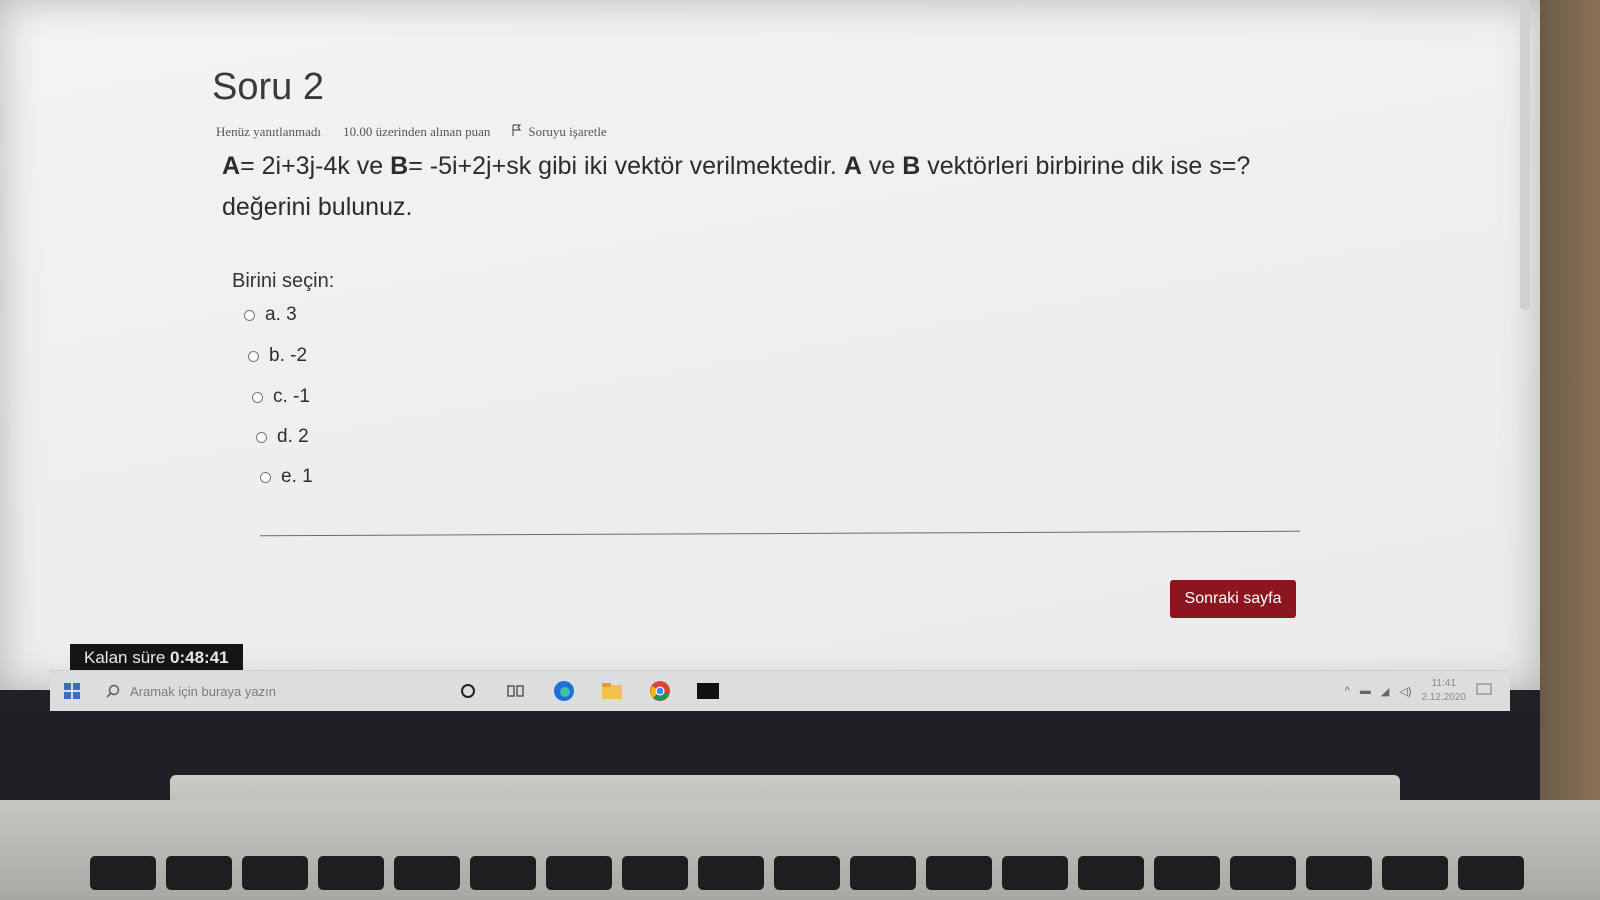 The height and width of the screenshot is (900, 1600). Describe the element at coordinates (612, 691) in the screenshot. I see `file-explorer-icon` at that location.